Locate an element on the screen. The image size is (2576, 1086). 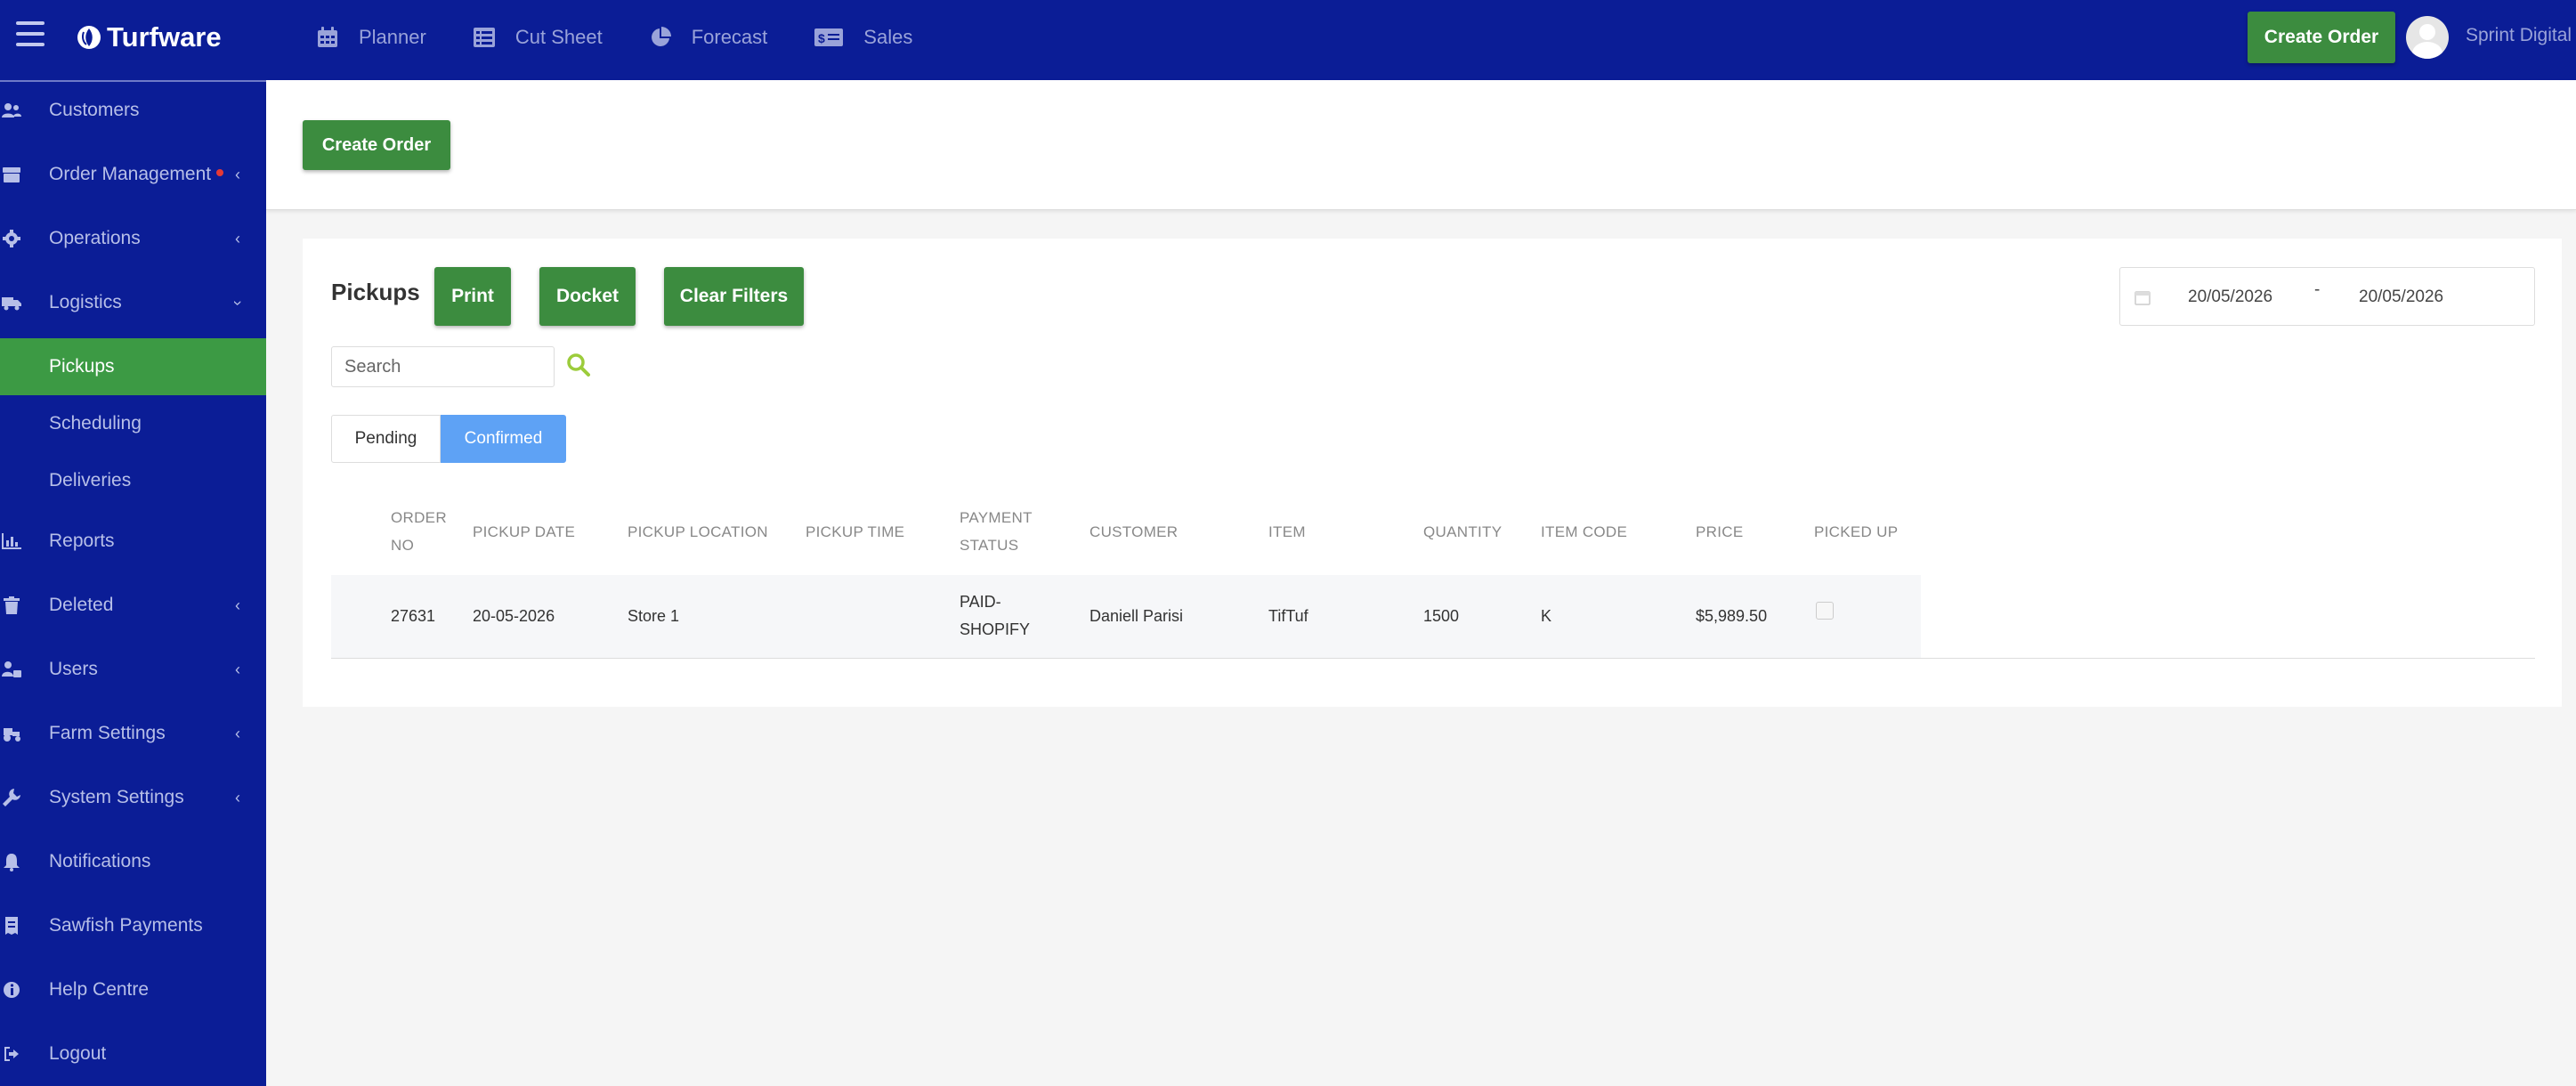
sidebar-item-label: System Settings is located at coordinates (116, 797).